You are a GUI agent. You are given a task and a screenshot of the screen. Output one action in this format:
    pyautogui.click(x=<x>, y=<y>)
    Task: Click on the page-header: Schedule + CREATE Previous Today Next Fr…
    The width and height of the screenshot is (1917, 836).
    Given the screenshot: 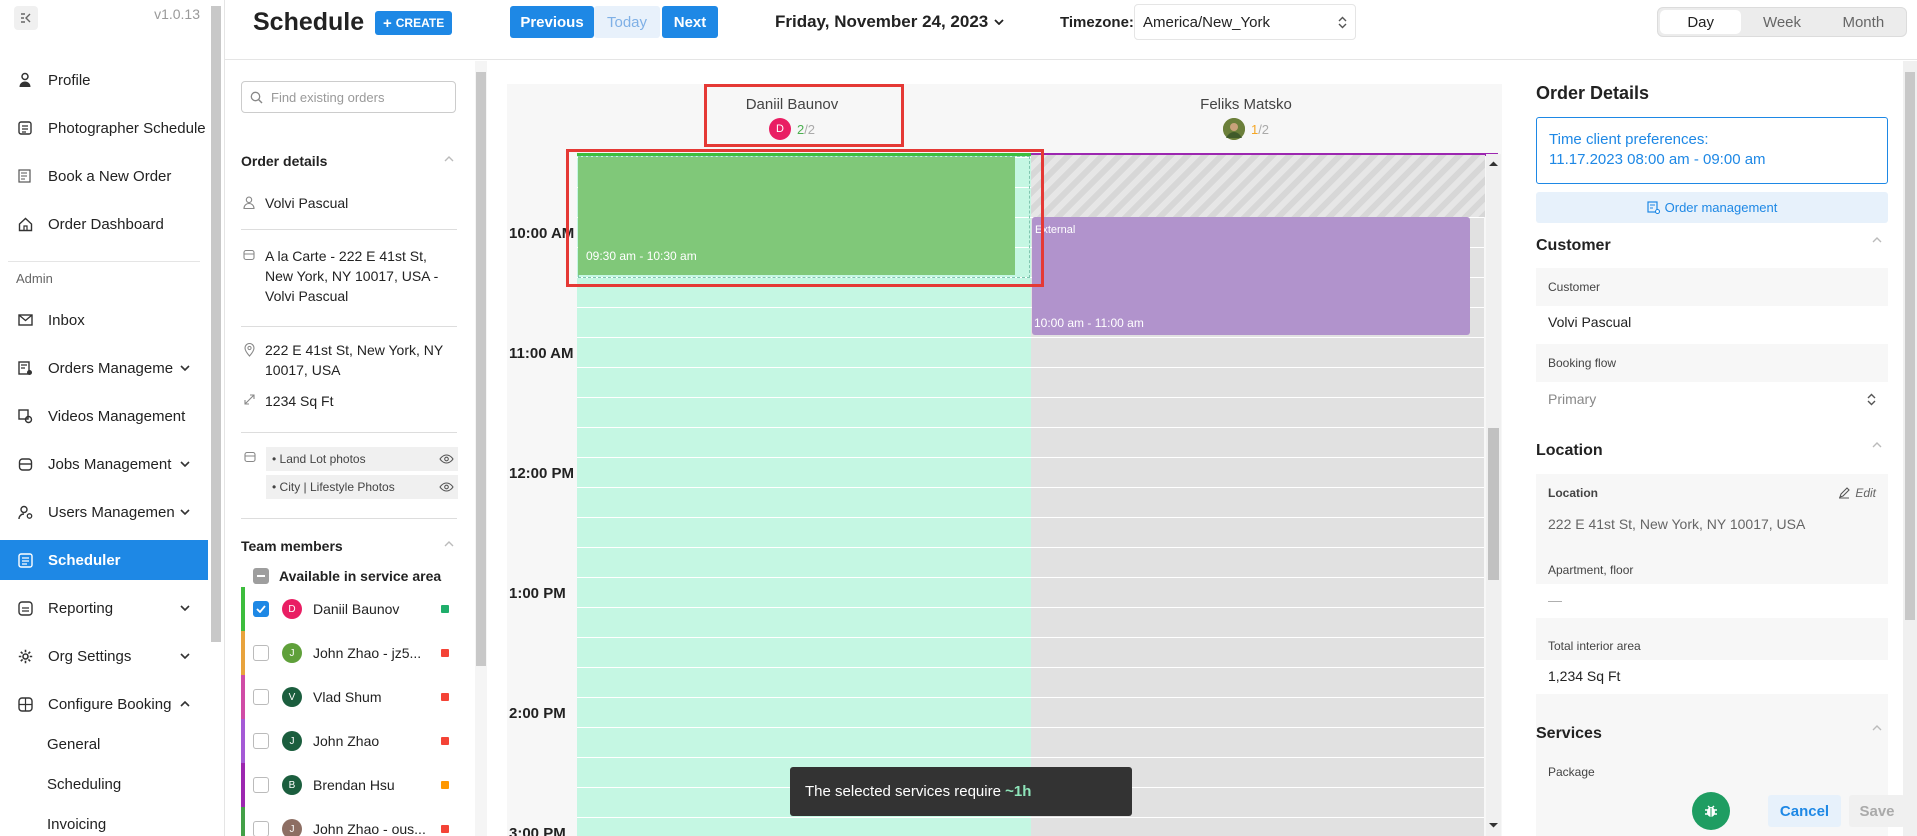 What is the action you would take?
    pyautogui.click(x=1071, y=30)
    